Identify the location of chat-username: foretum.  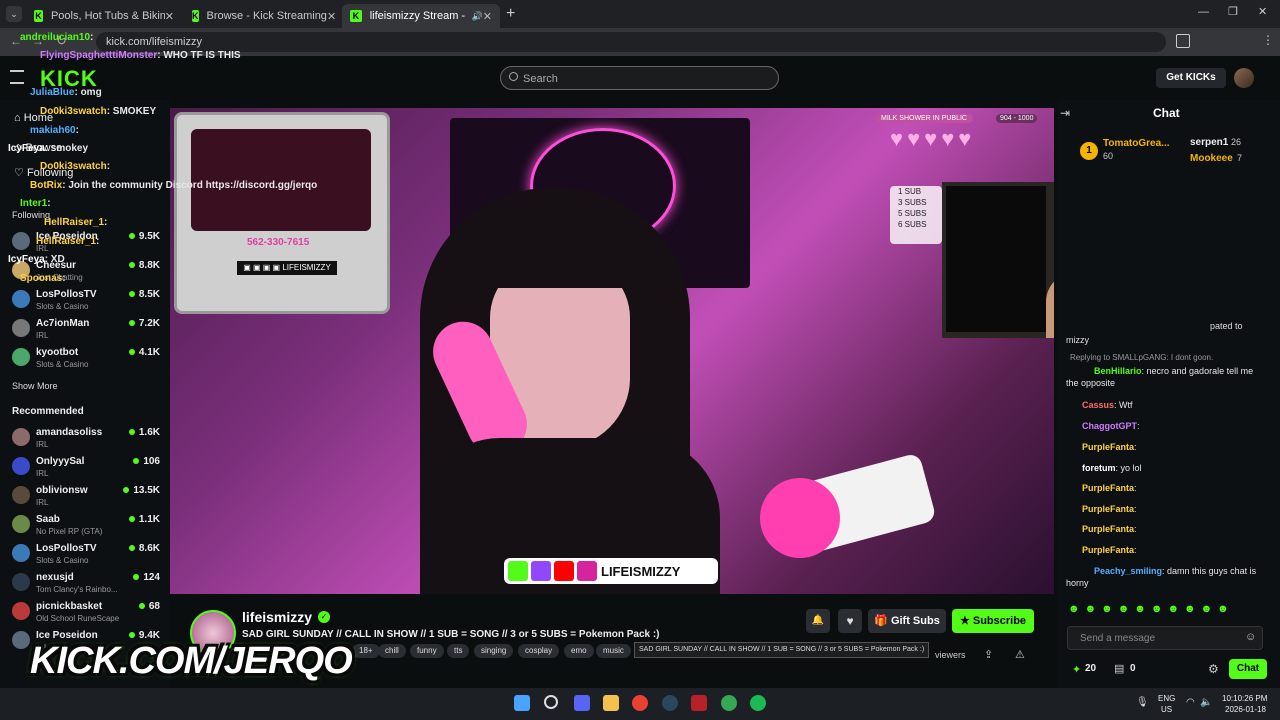
(1099, 468).